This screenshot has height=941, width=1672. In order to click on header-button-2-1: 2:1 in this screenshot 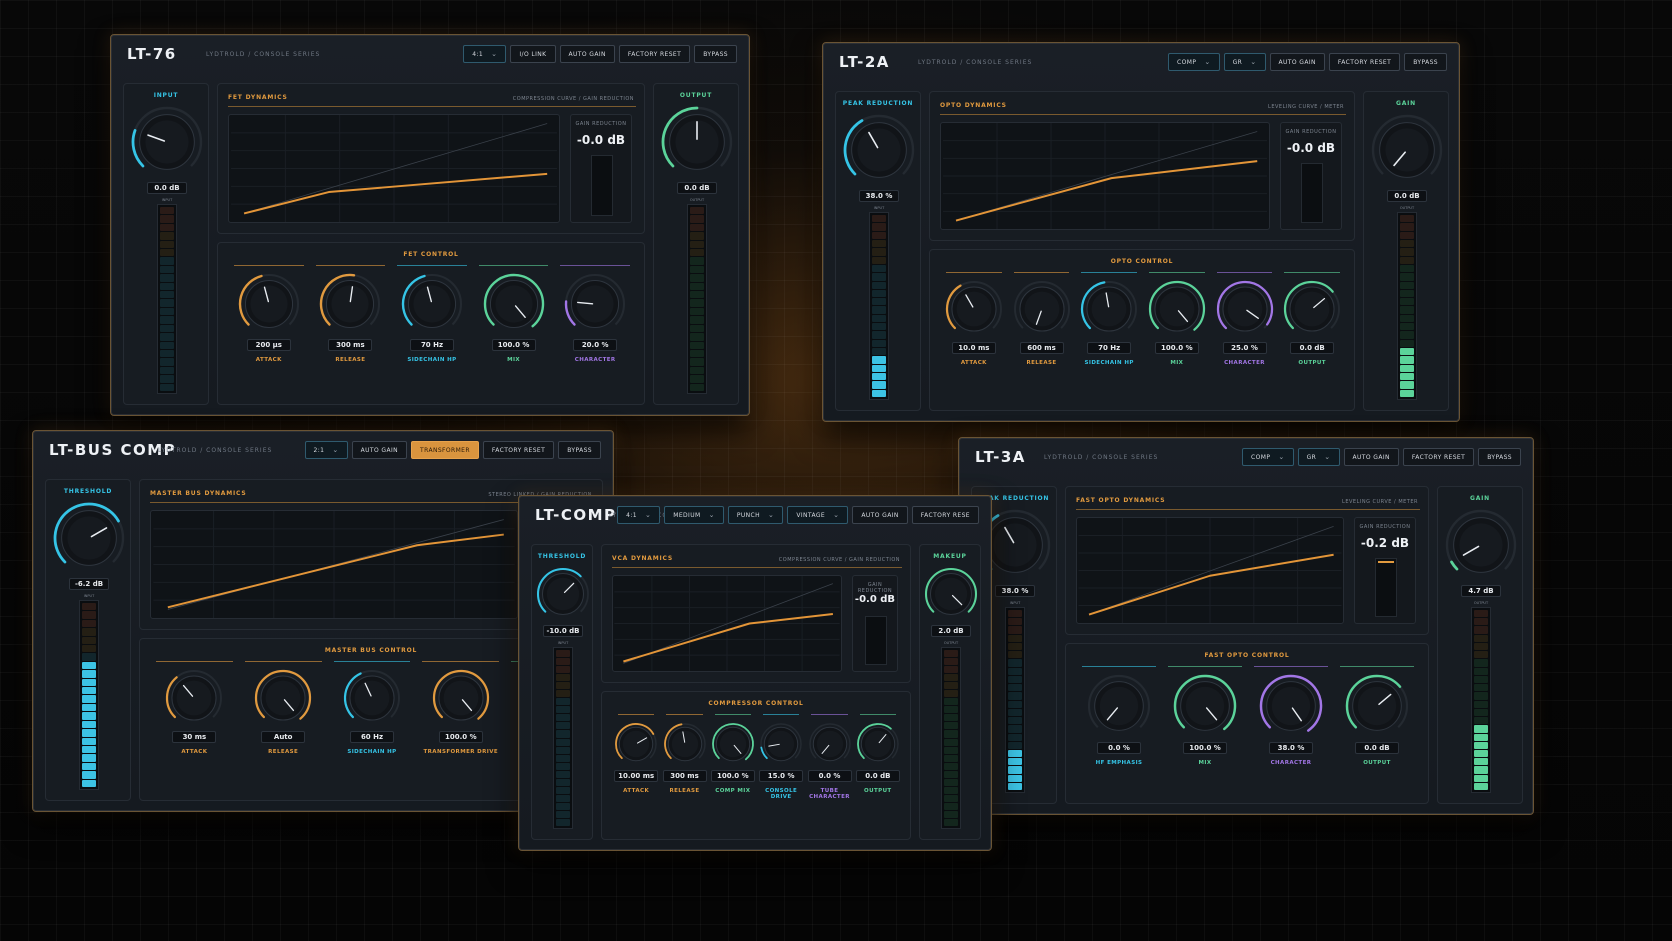, I will do `click(326, 450)`.